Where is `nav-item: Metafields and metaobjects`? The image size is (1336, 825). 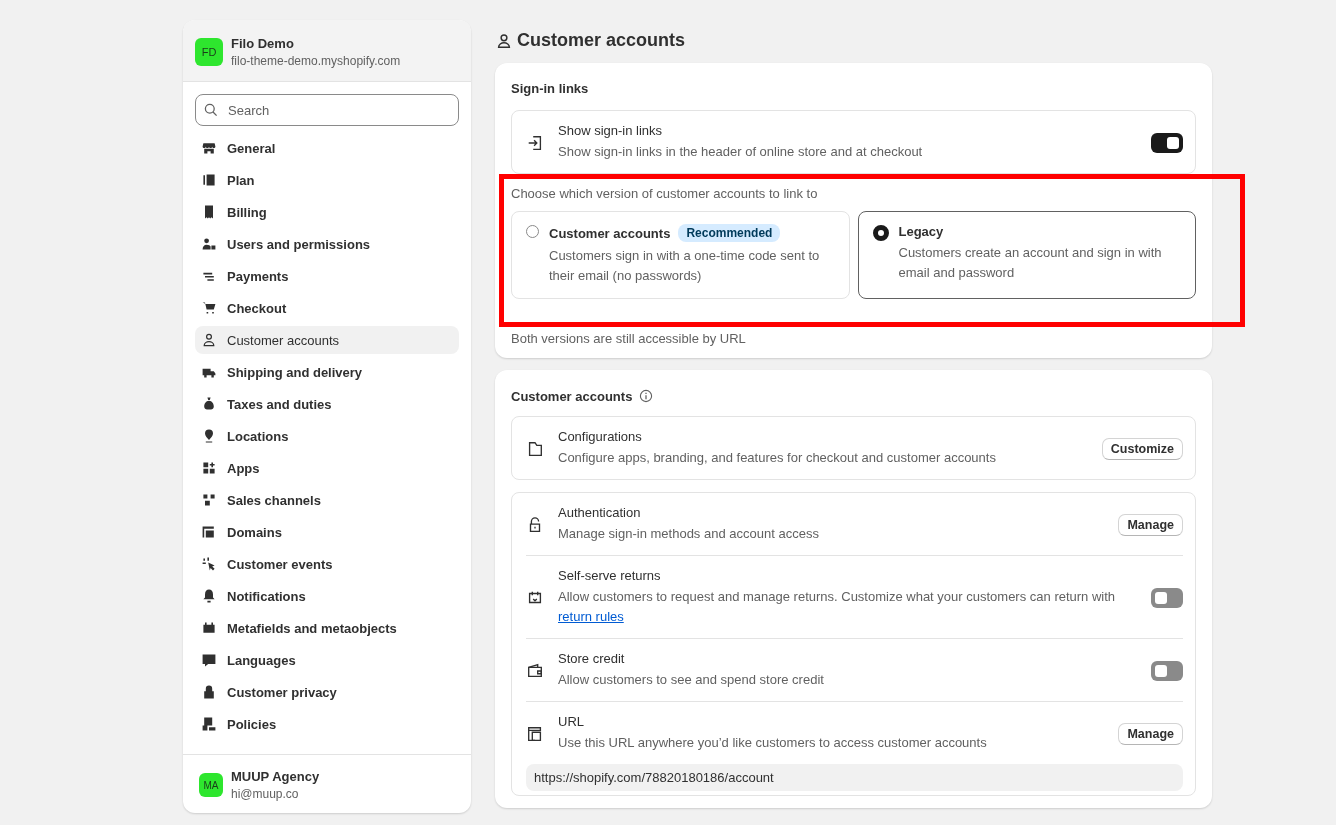
nav-item: Metafields and metaobjects is located at coordinates (327, 628).